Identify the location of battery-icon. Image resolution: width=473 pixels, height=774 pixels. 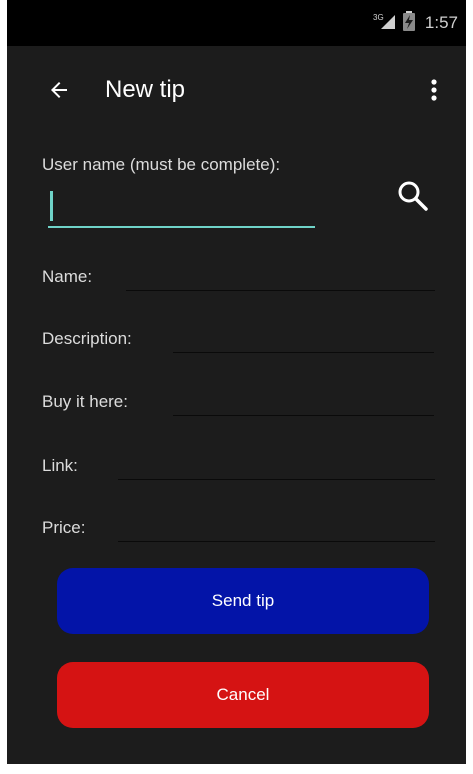
(408, 23).